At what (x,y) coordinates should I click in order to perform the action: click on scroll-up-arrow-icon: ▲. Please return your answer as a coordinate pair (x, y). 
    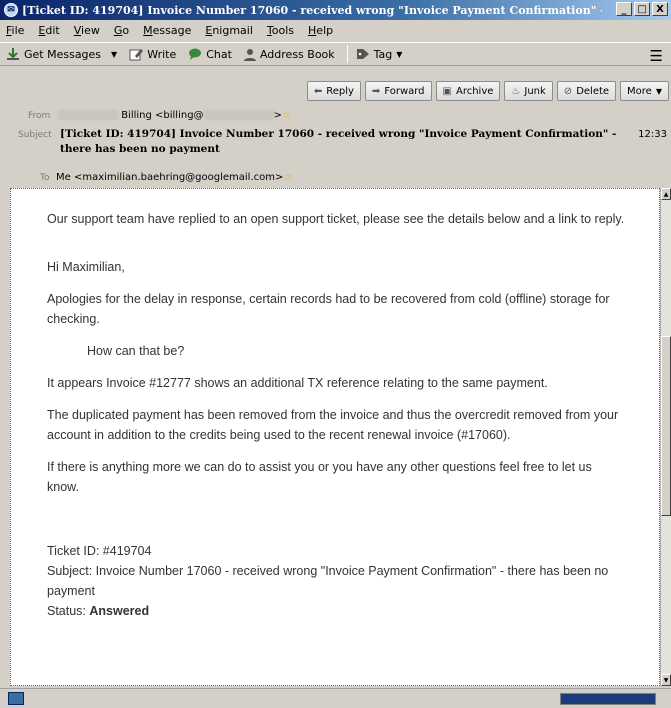
    Looking at the image, I should click on (666, 194).